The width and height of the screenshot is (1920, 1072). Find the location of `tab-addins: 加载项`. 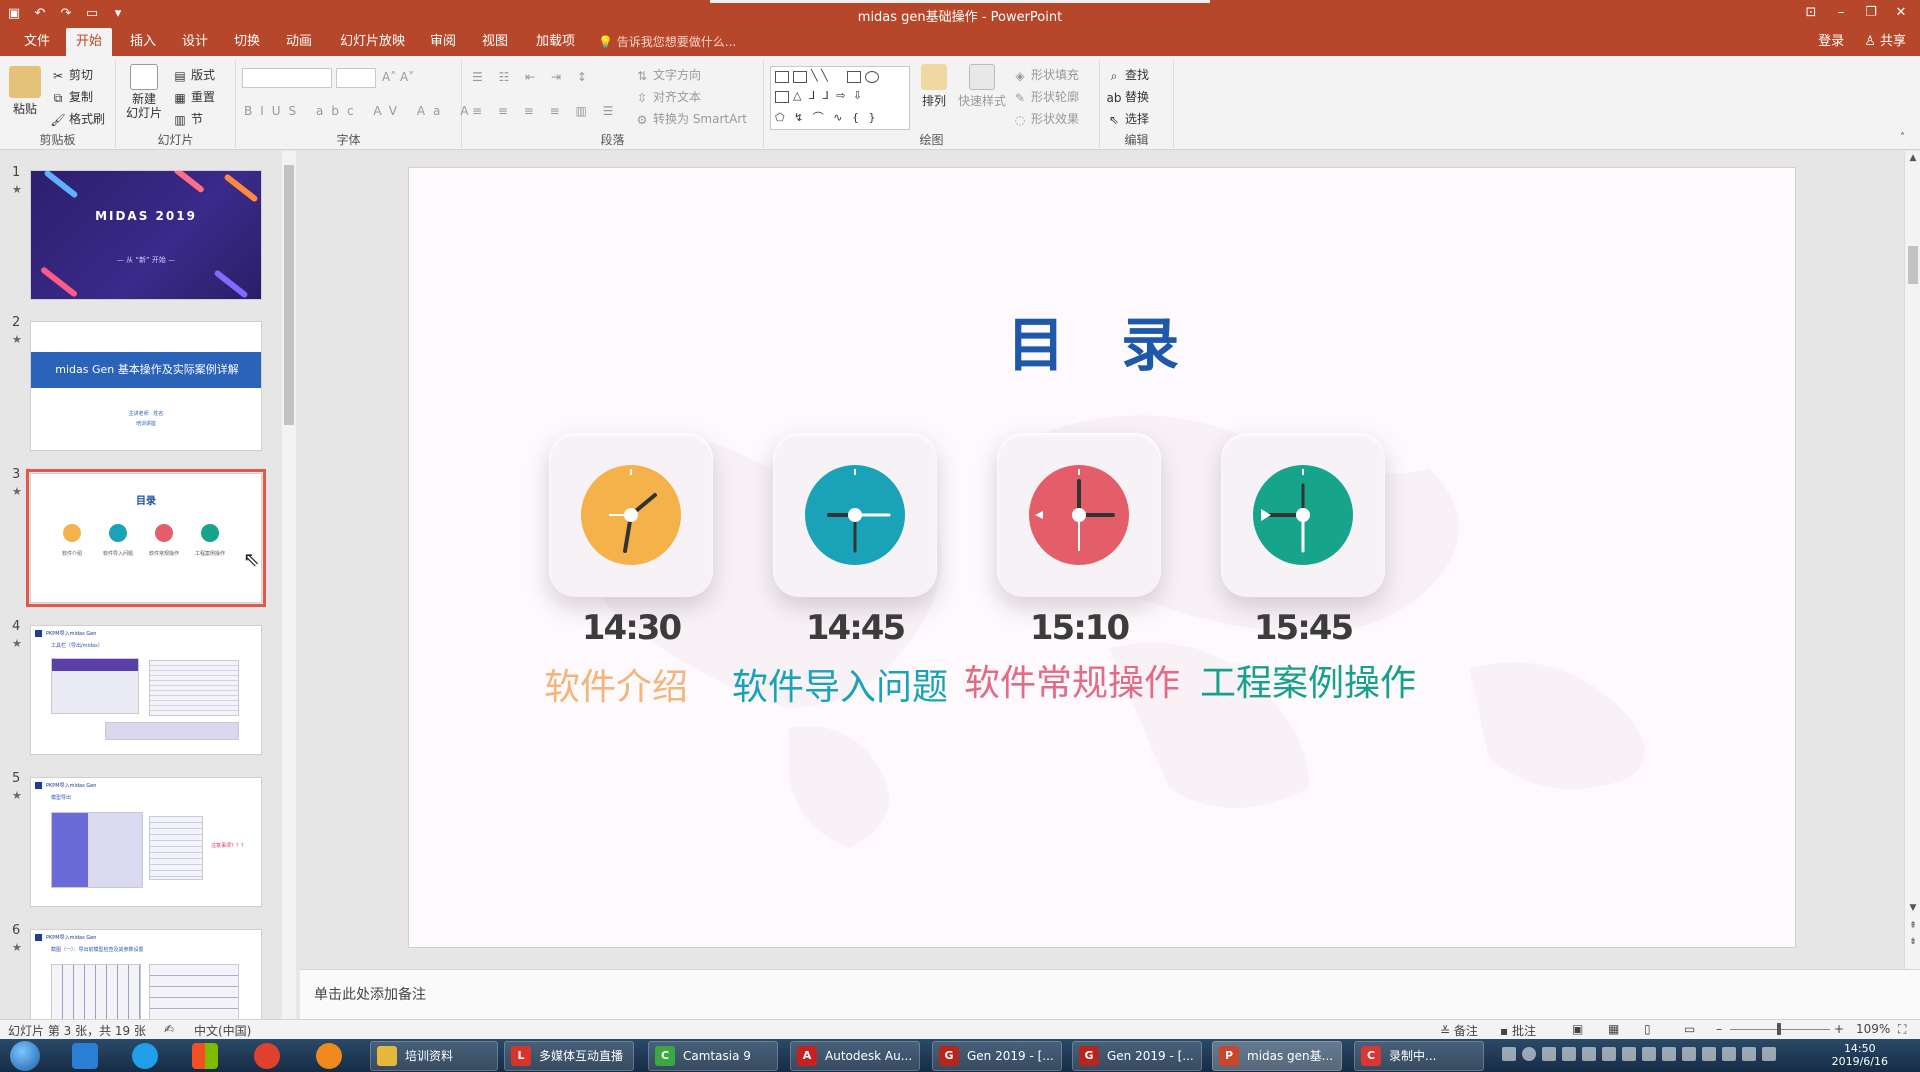

tab-addins: 加载项 is located at coordinates (555, 42).